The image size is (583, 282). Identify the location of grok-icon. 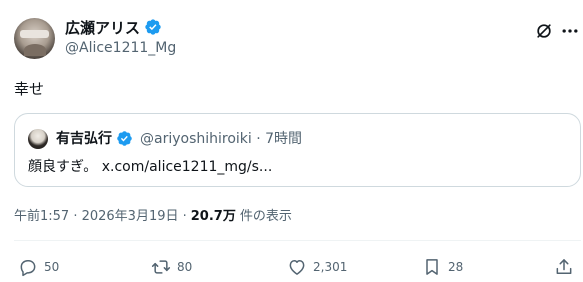
(544, 31).